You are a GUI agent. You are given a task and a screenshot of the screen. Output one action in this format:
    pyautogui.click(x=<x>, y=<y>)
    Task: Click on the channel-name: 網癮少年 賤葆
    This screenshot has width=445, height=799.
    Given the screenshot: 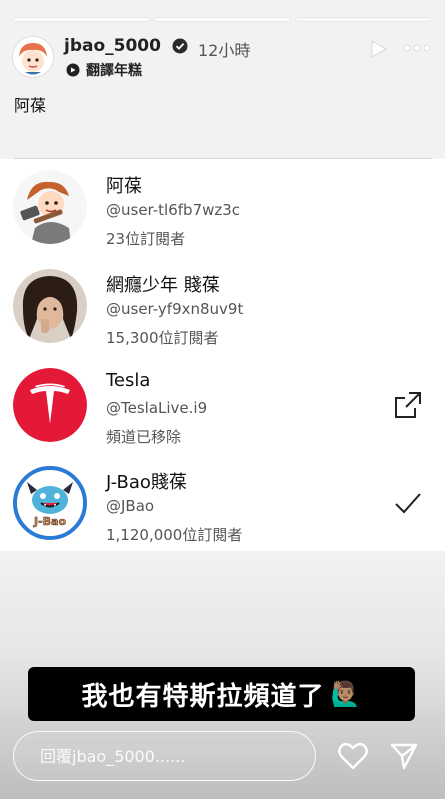 What is the action you would take?
    pyautogui.click(x=163, y=285)
    